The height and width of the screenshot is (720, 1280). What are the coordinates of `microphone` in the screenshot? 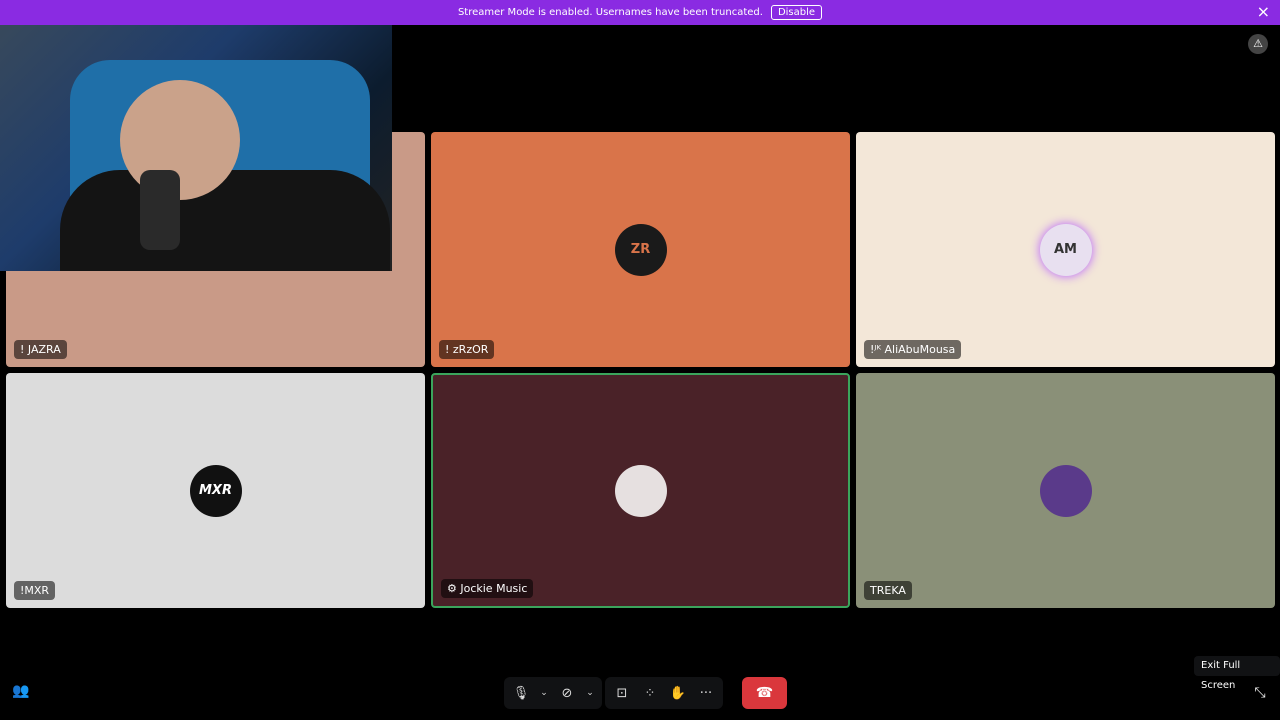 It's located at (160, 210).